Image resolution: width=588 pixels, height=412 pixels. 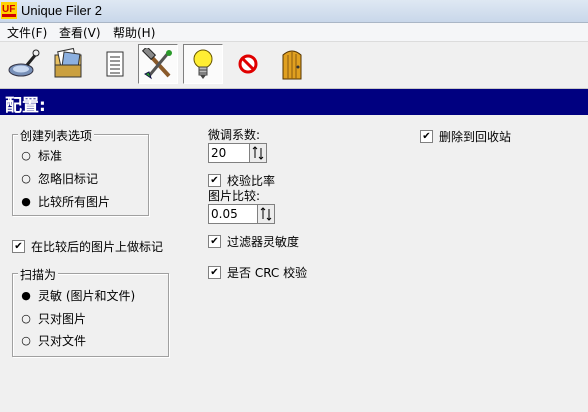 What do you see at coordinates (87, 296) in the screenshot?
I see `scan-option-label: 灵敏 (图片和文件)` at bounding box center [87, 296].